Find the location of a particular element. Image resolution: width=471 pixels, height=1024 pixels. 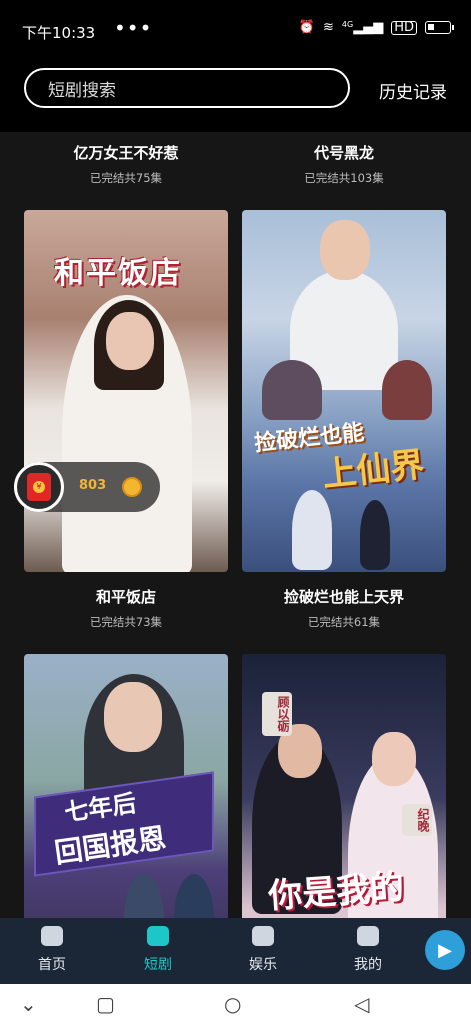

nav-home: 首页 is located at coordinates (52, 950).